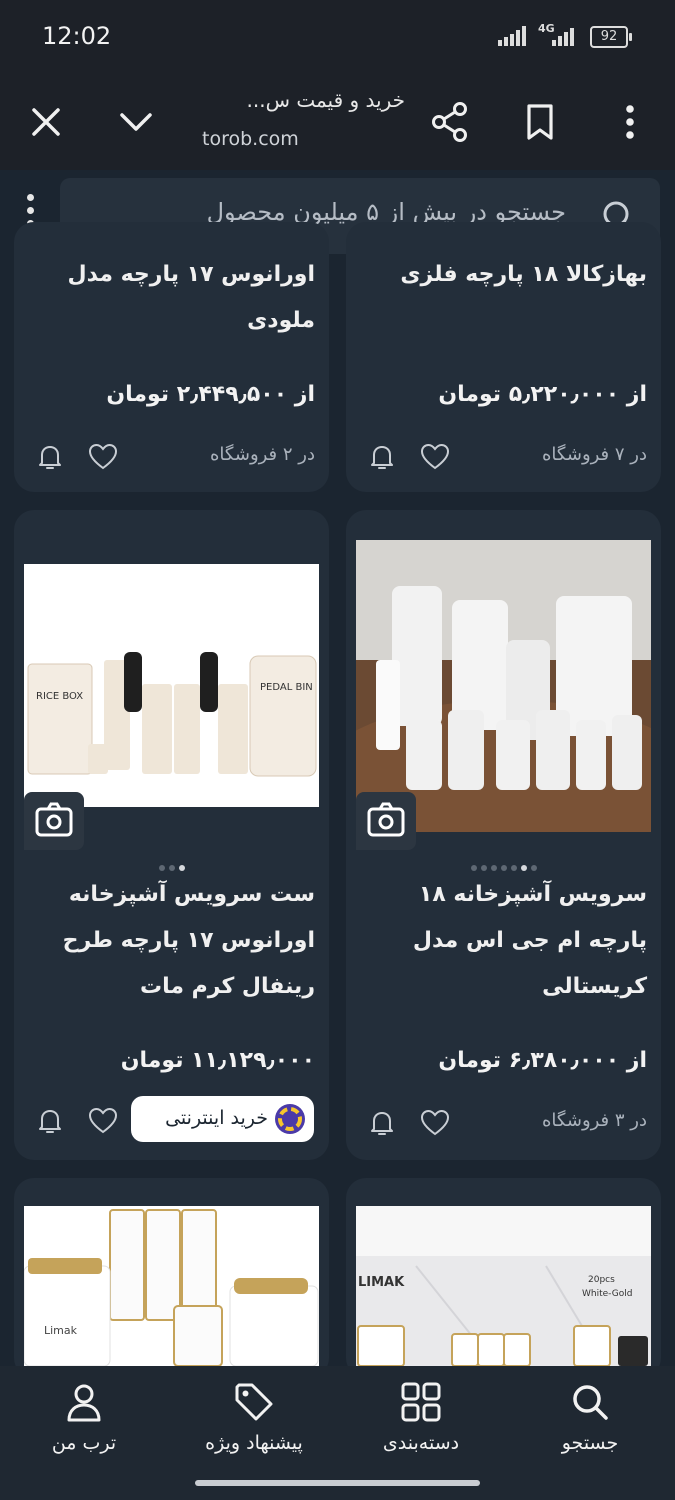  Describe the element at coordinates (77, 36) in the screenshot. I see `status-time: 12:02` at that location.